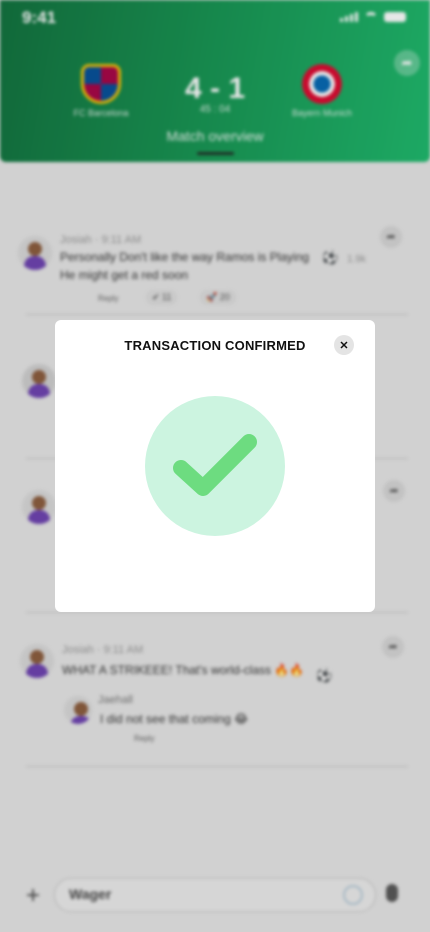  I want to click on close-icon: ✕, so click(344, 345).